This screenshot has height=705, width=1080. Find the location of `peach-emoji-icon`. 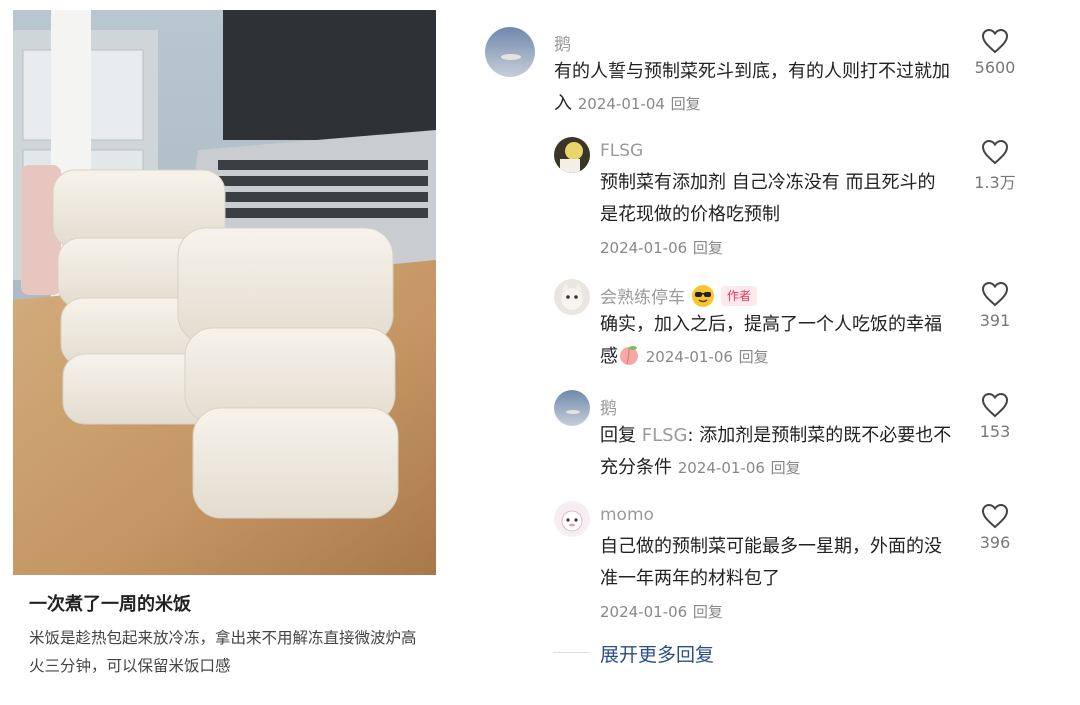

peach-emoji-icon is located at coordinates (629, 355).